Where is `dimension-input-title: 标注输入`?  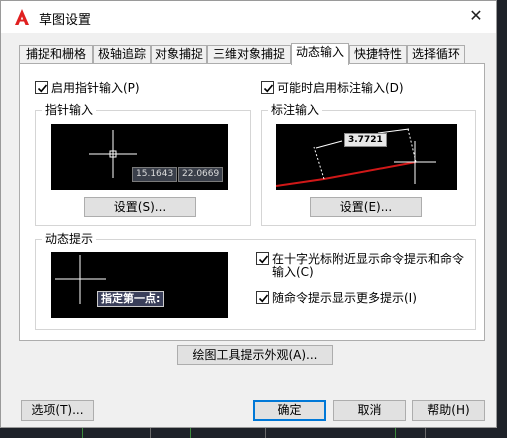
dimension-input-title: 标注输入 is located at coordinates (295, 110).